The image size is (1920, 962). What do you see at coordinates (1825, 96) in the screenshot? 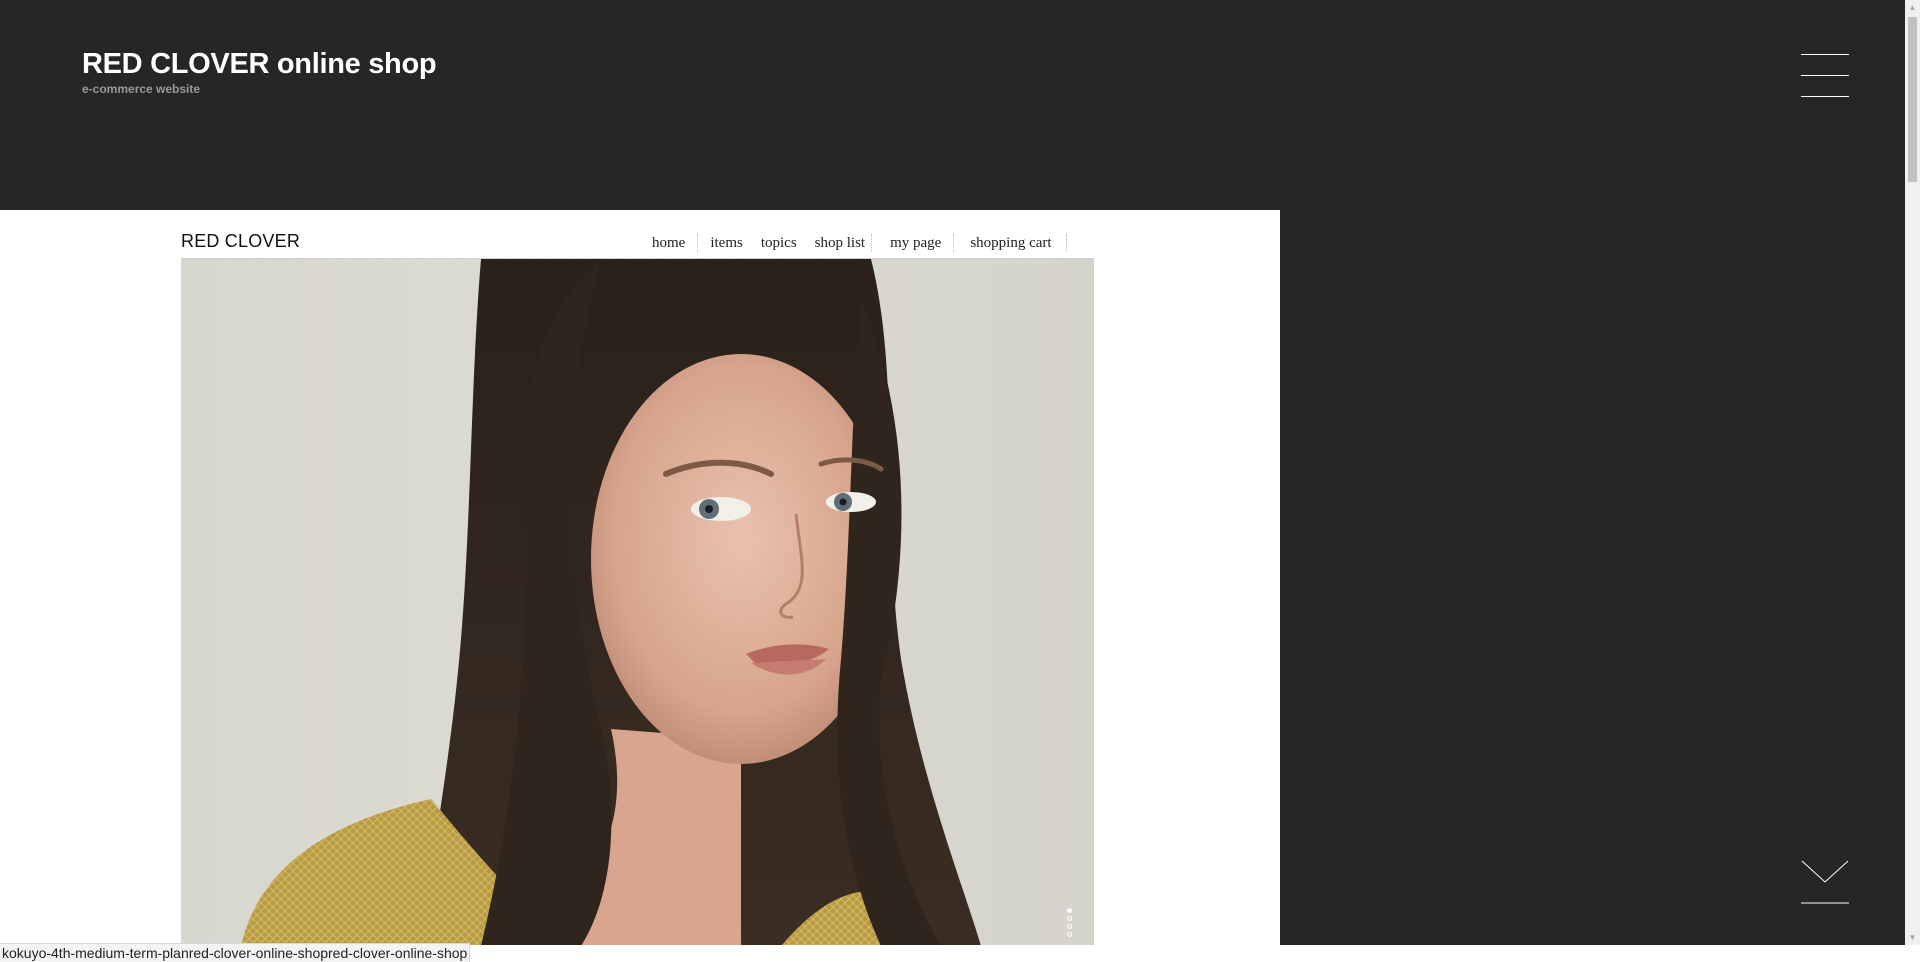
I see `menu-bar-bottom` at bounding box center [1825, 96].